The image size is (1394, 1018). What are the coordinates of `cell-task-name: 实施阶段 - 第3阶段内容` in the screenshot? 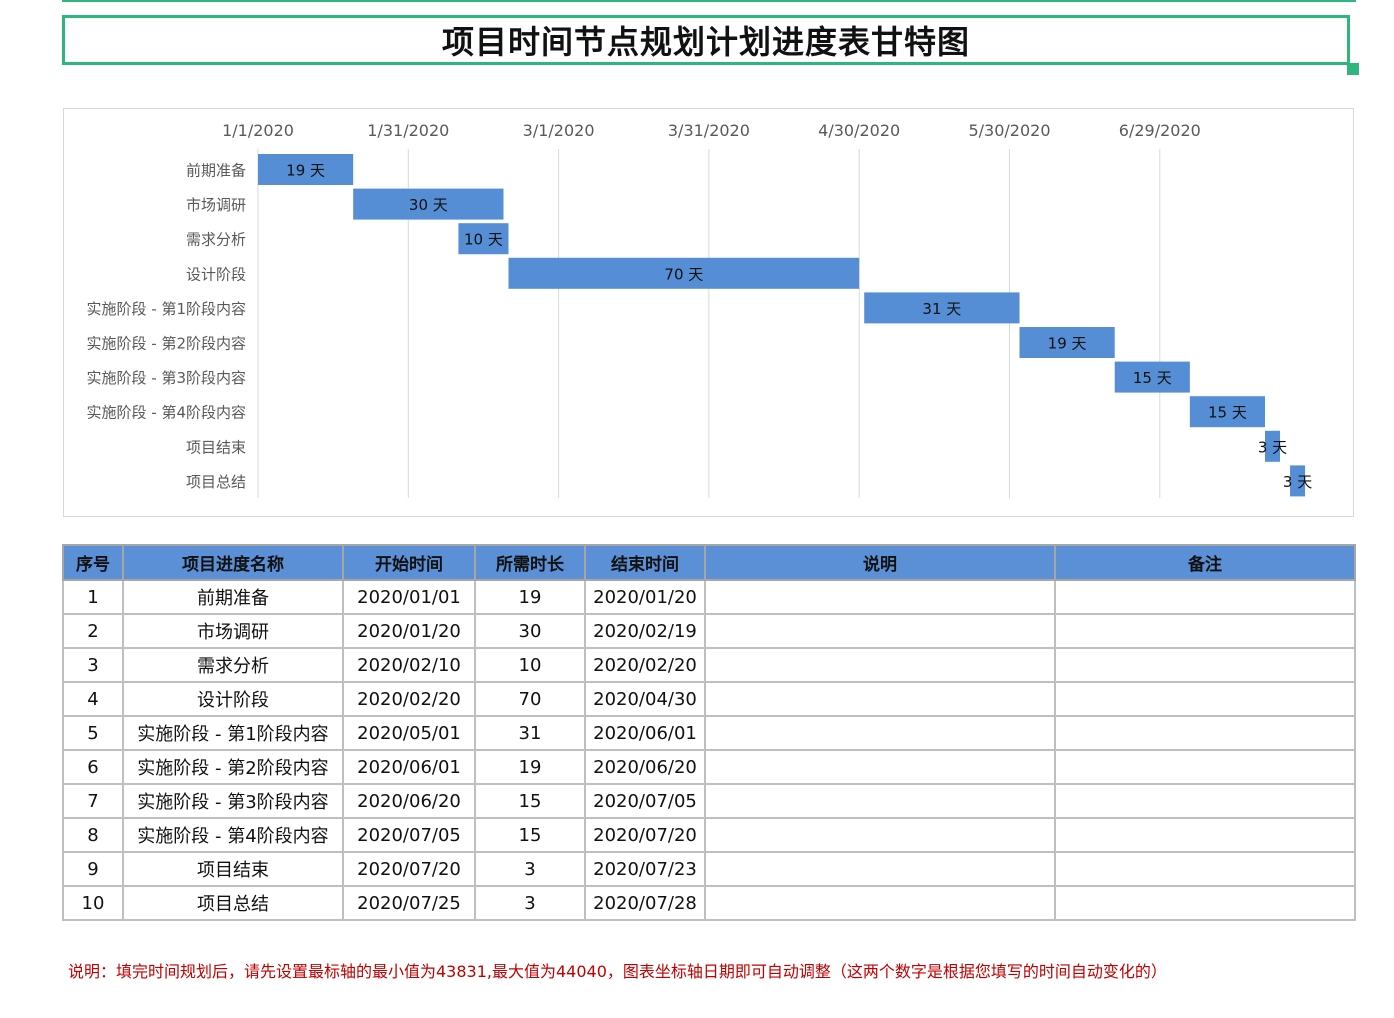 It's located at (233, 801).